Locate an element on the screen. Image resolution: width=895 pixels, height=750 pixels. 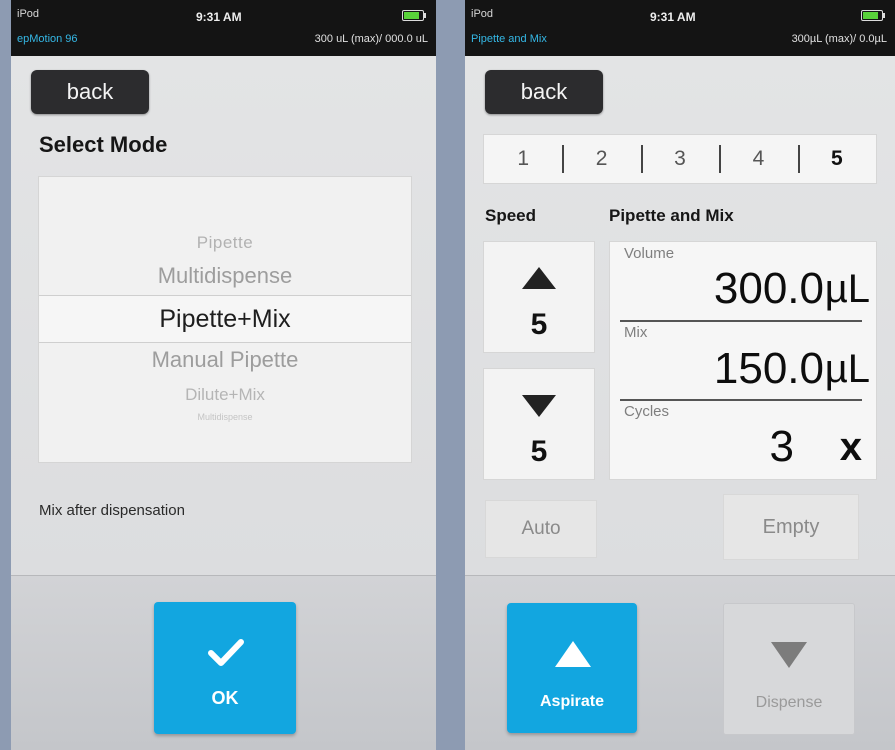
dispense-speed-value: 5 is located at coordinates (539, 451).